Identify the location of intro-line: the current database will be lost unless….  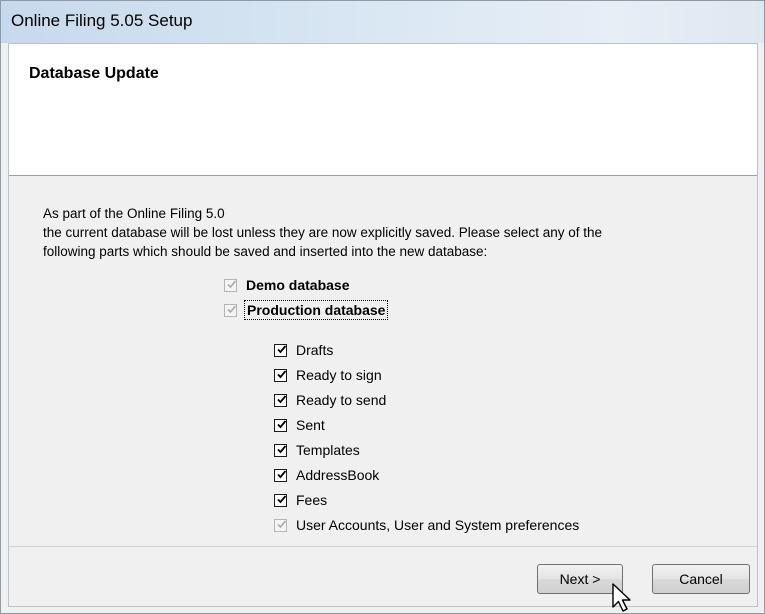
(323, 232).